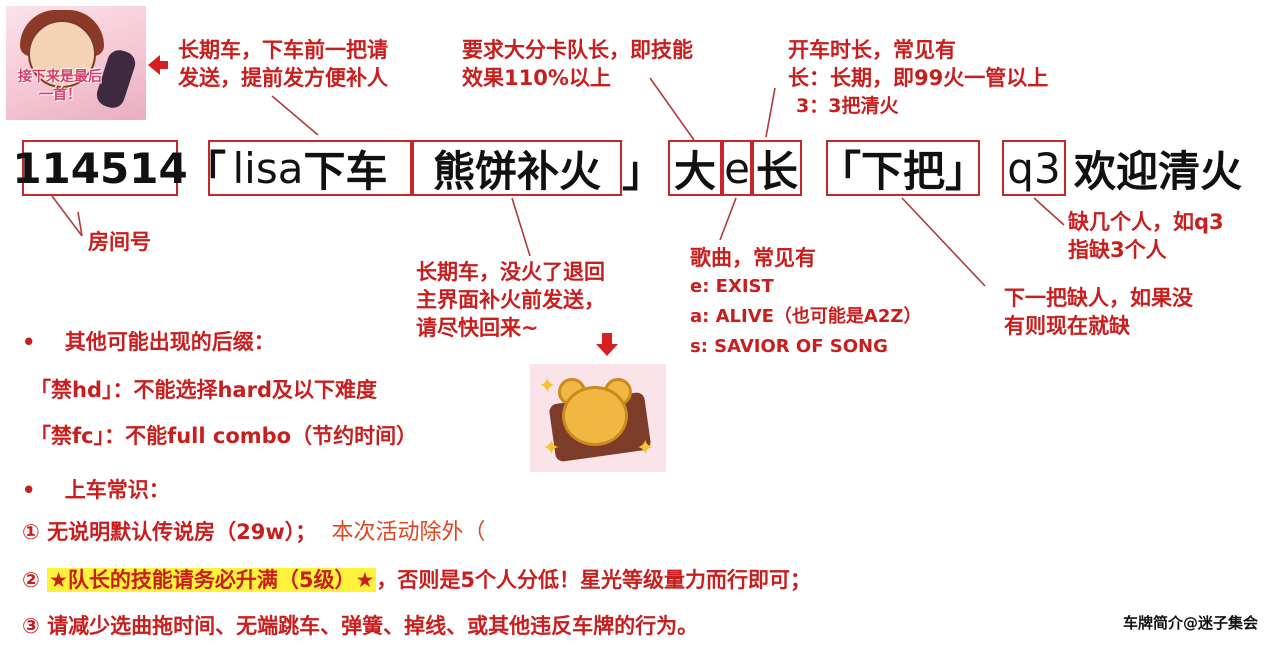 Image resolution: width=1280 pixels, height=648 pixels. Describe the element at coordinates (595, 416) in the screenshot. I see `cookie-bear` at that location.